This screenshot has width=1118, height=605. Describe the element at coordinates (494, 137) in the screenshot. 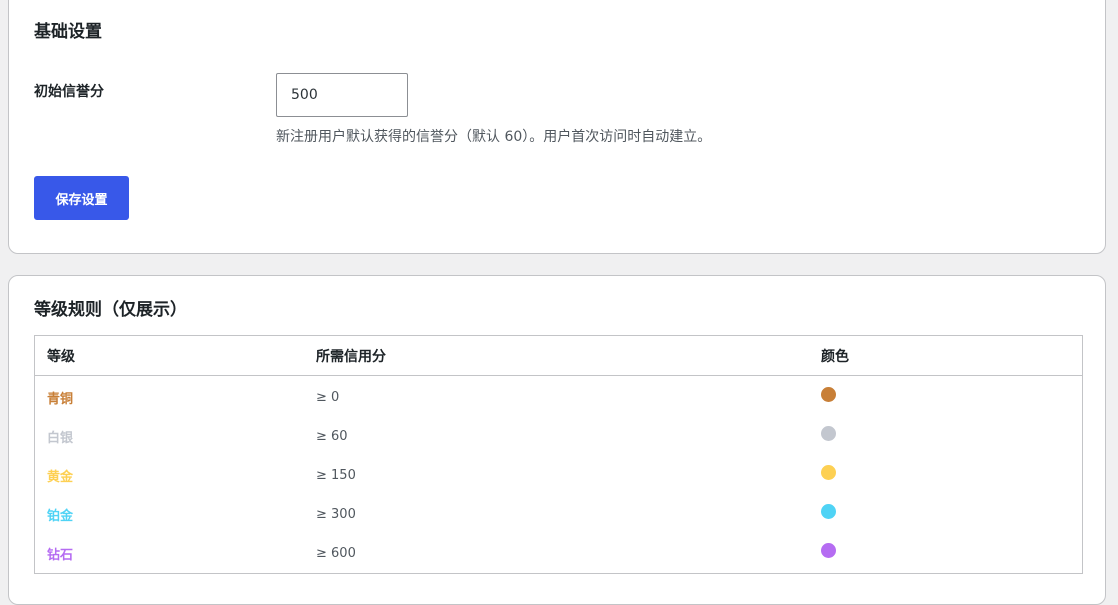

I see `initial-score-help-text: 新注册用户默认获得的信誉分（默认 60）。用户首次访问时自动建立。` at that location.